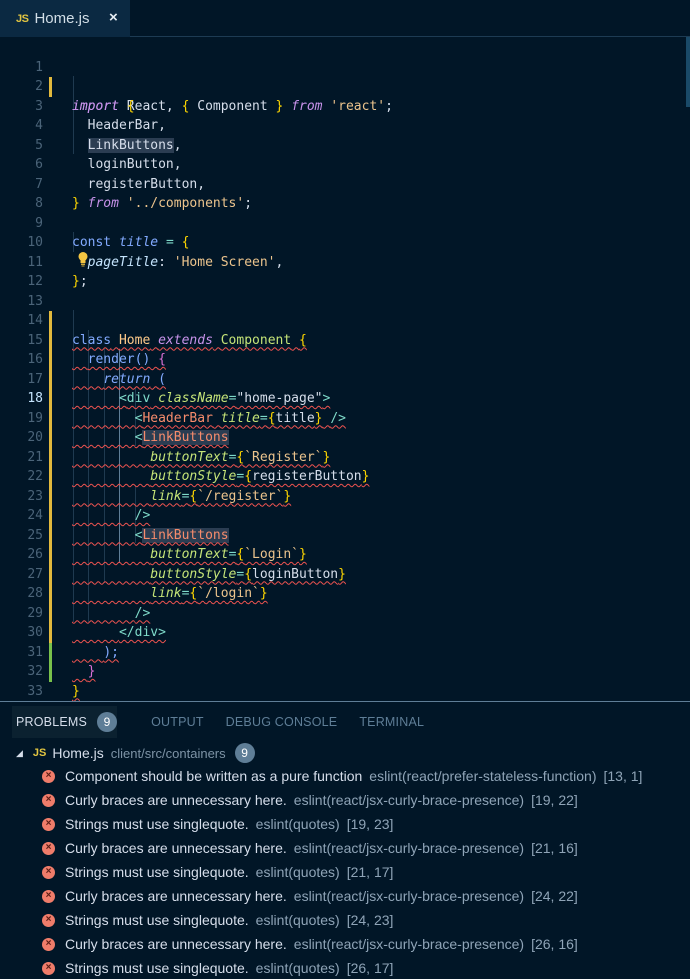  Describe the element at coordinates (554, 848) in the screenshot. I see `problem-location: [21, 16]` at that location.